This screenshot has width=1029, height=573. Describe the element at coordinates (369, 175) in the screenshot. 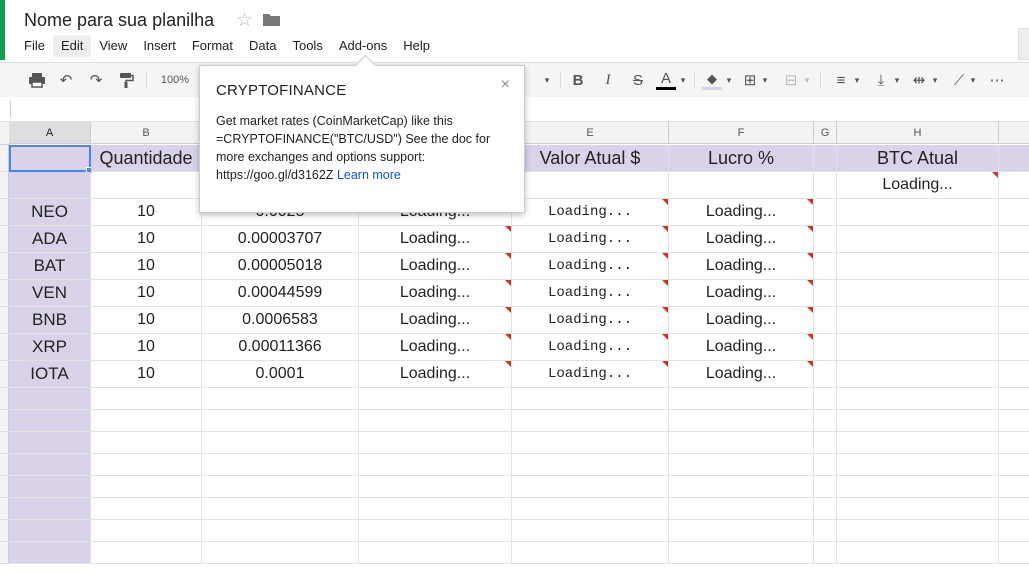

I see `learn-more-link: Learn more` at that location.